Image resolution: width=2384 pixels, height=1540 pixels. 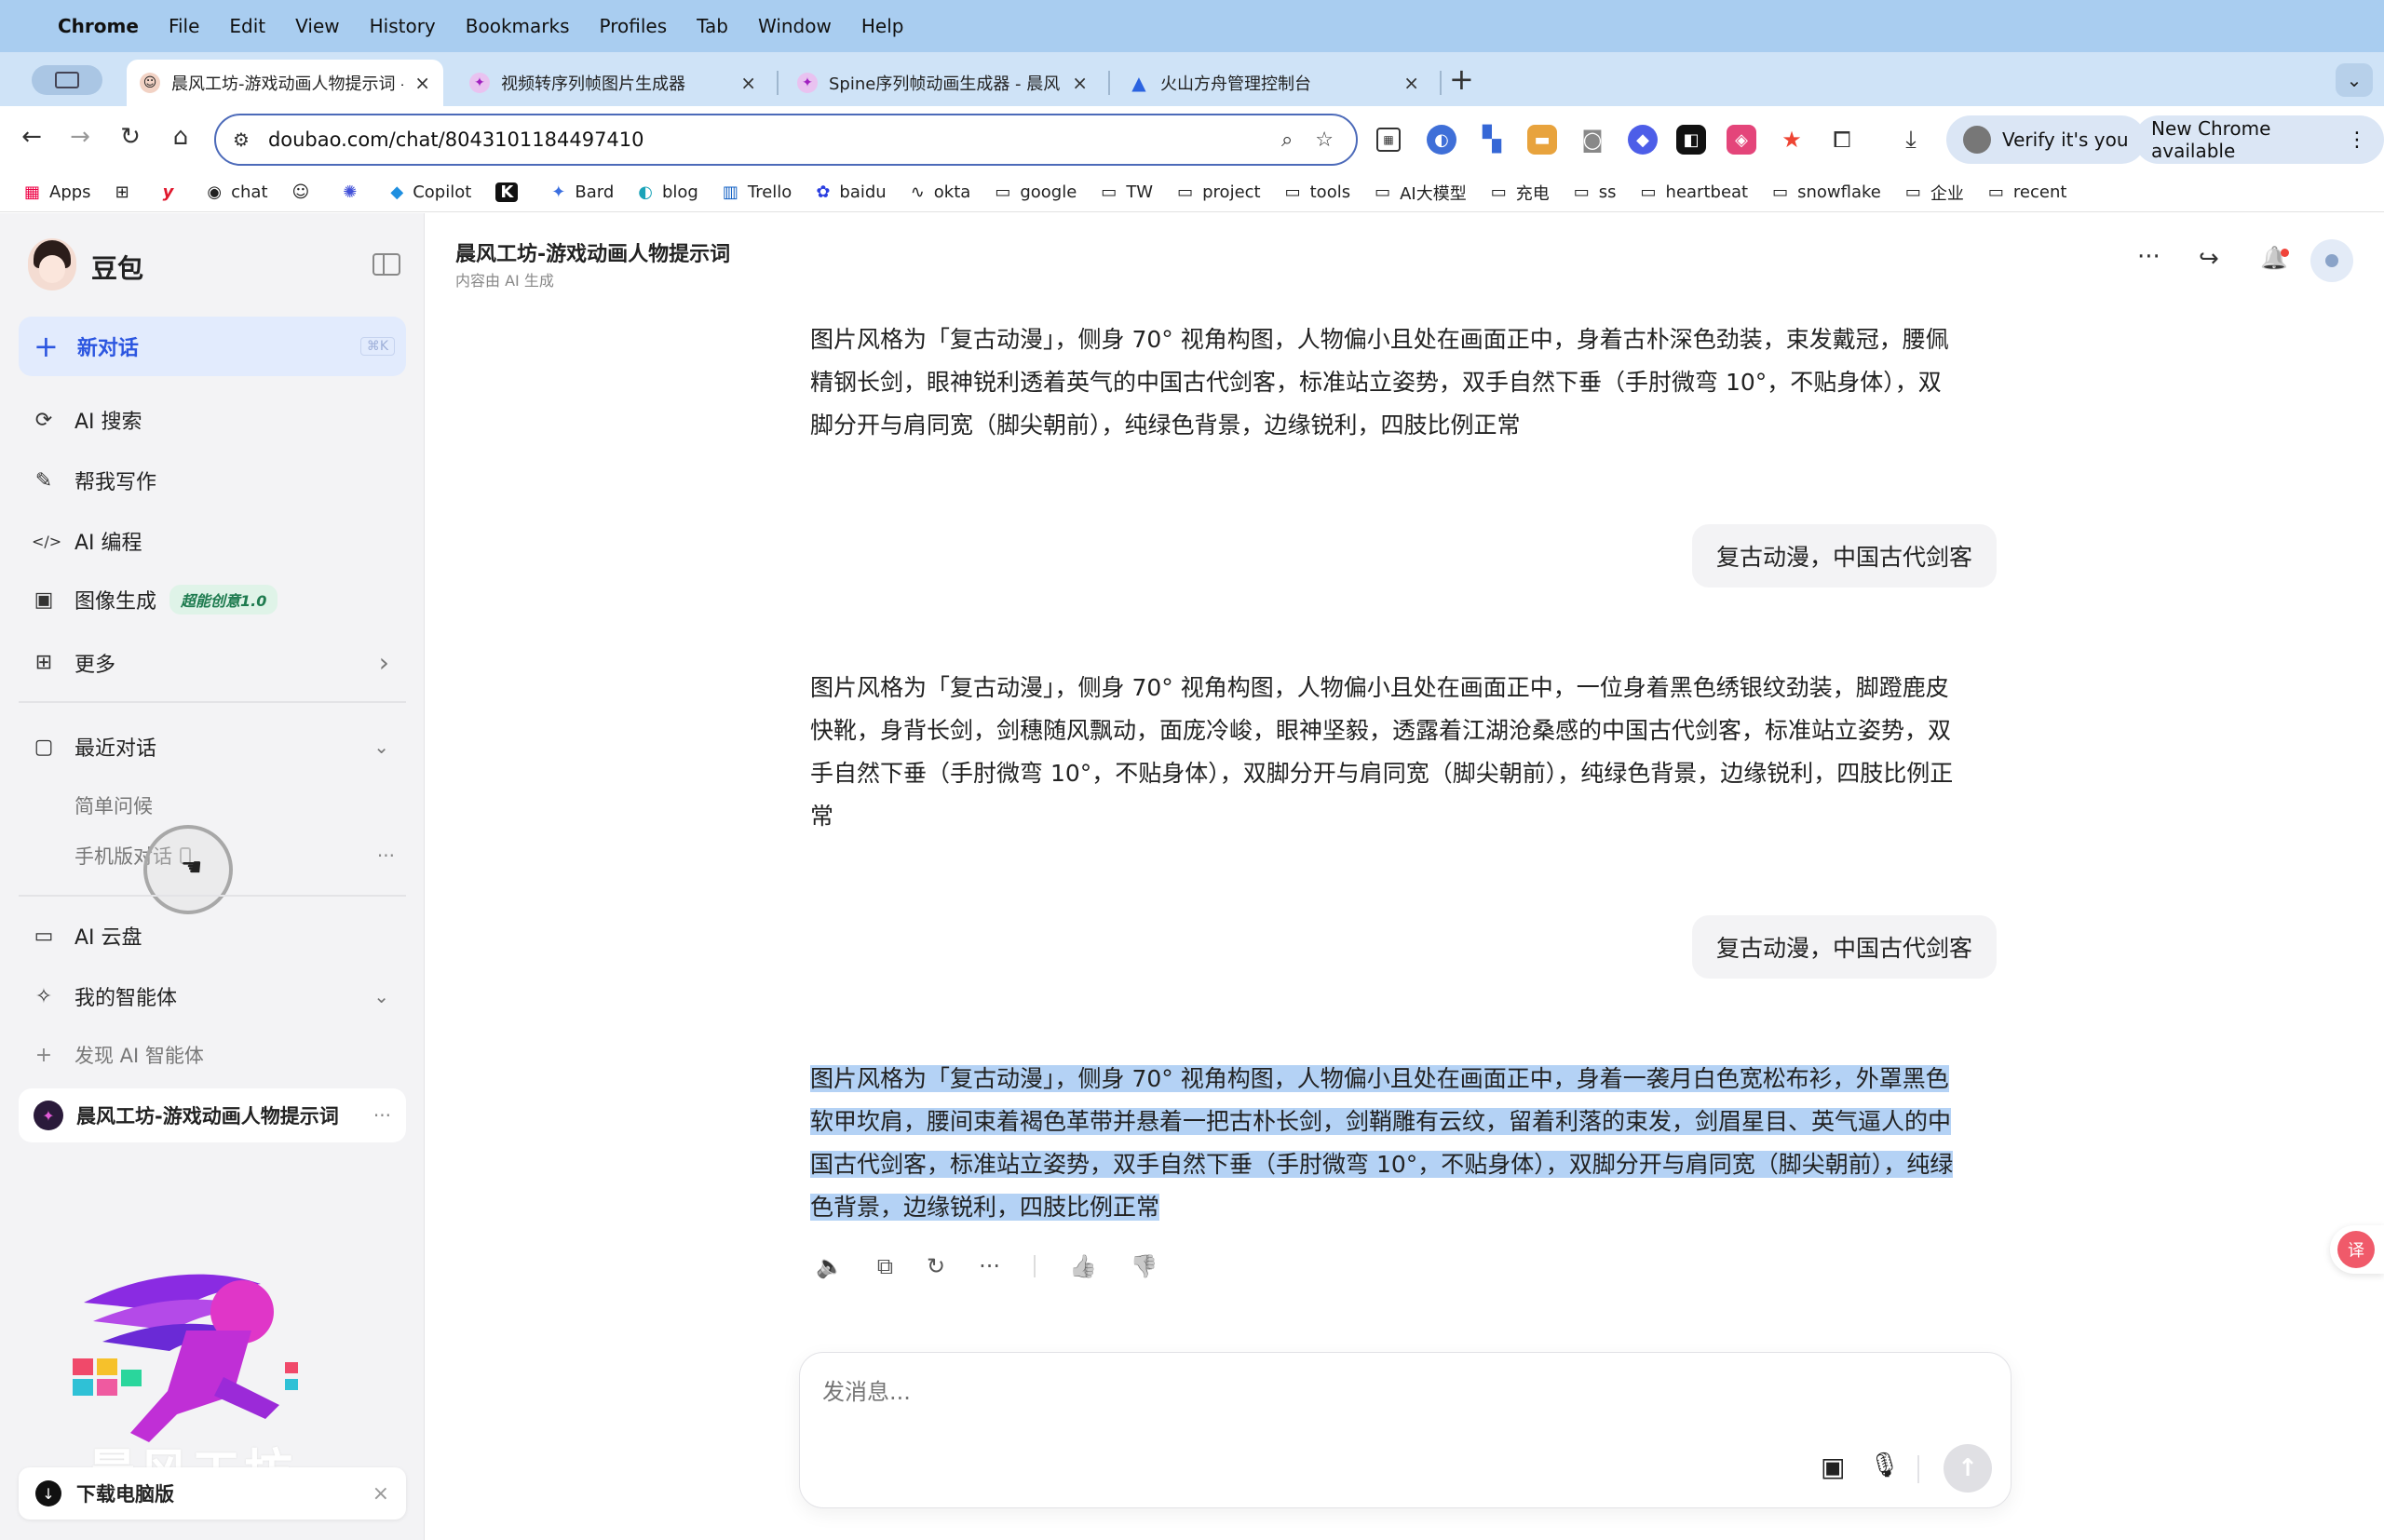 I want to click on bookmark-folder-enterprise: ▭ 企业, so click(x=1934, y=193).